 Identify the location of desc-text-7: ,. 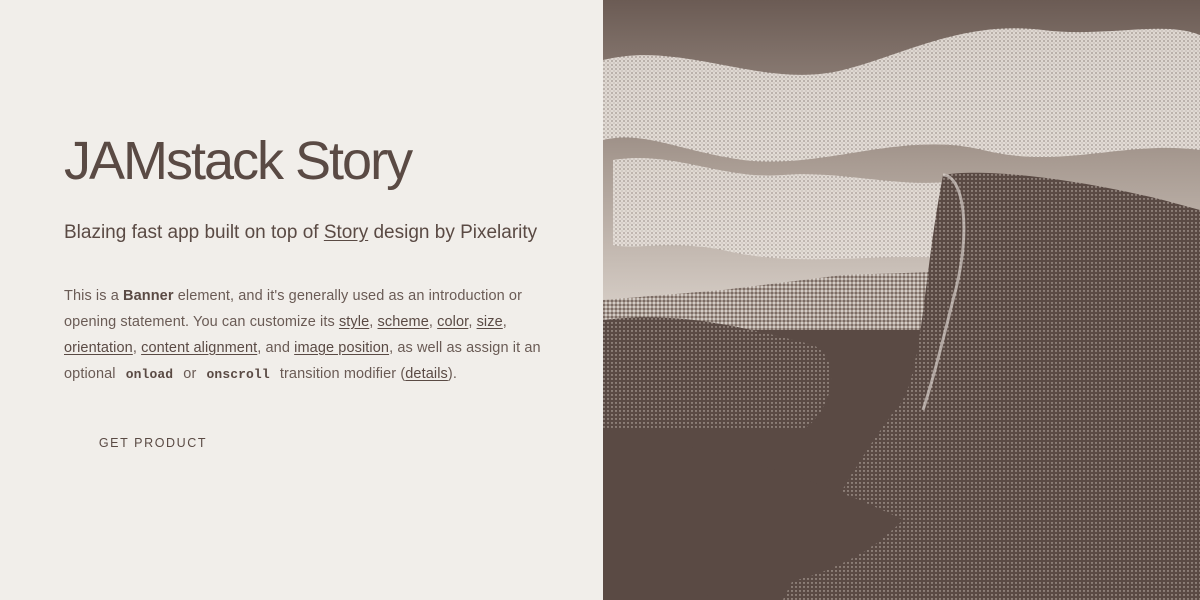
(137, 348).